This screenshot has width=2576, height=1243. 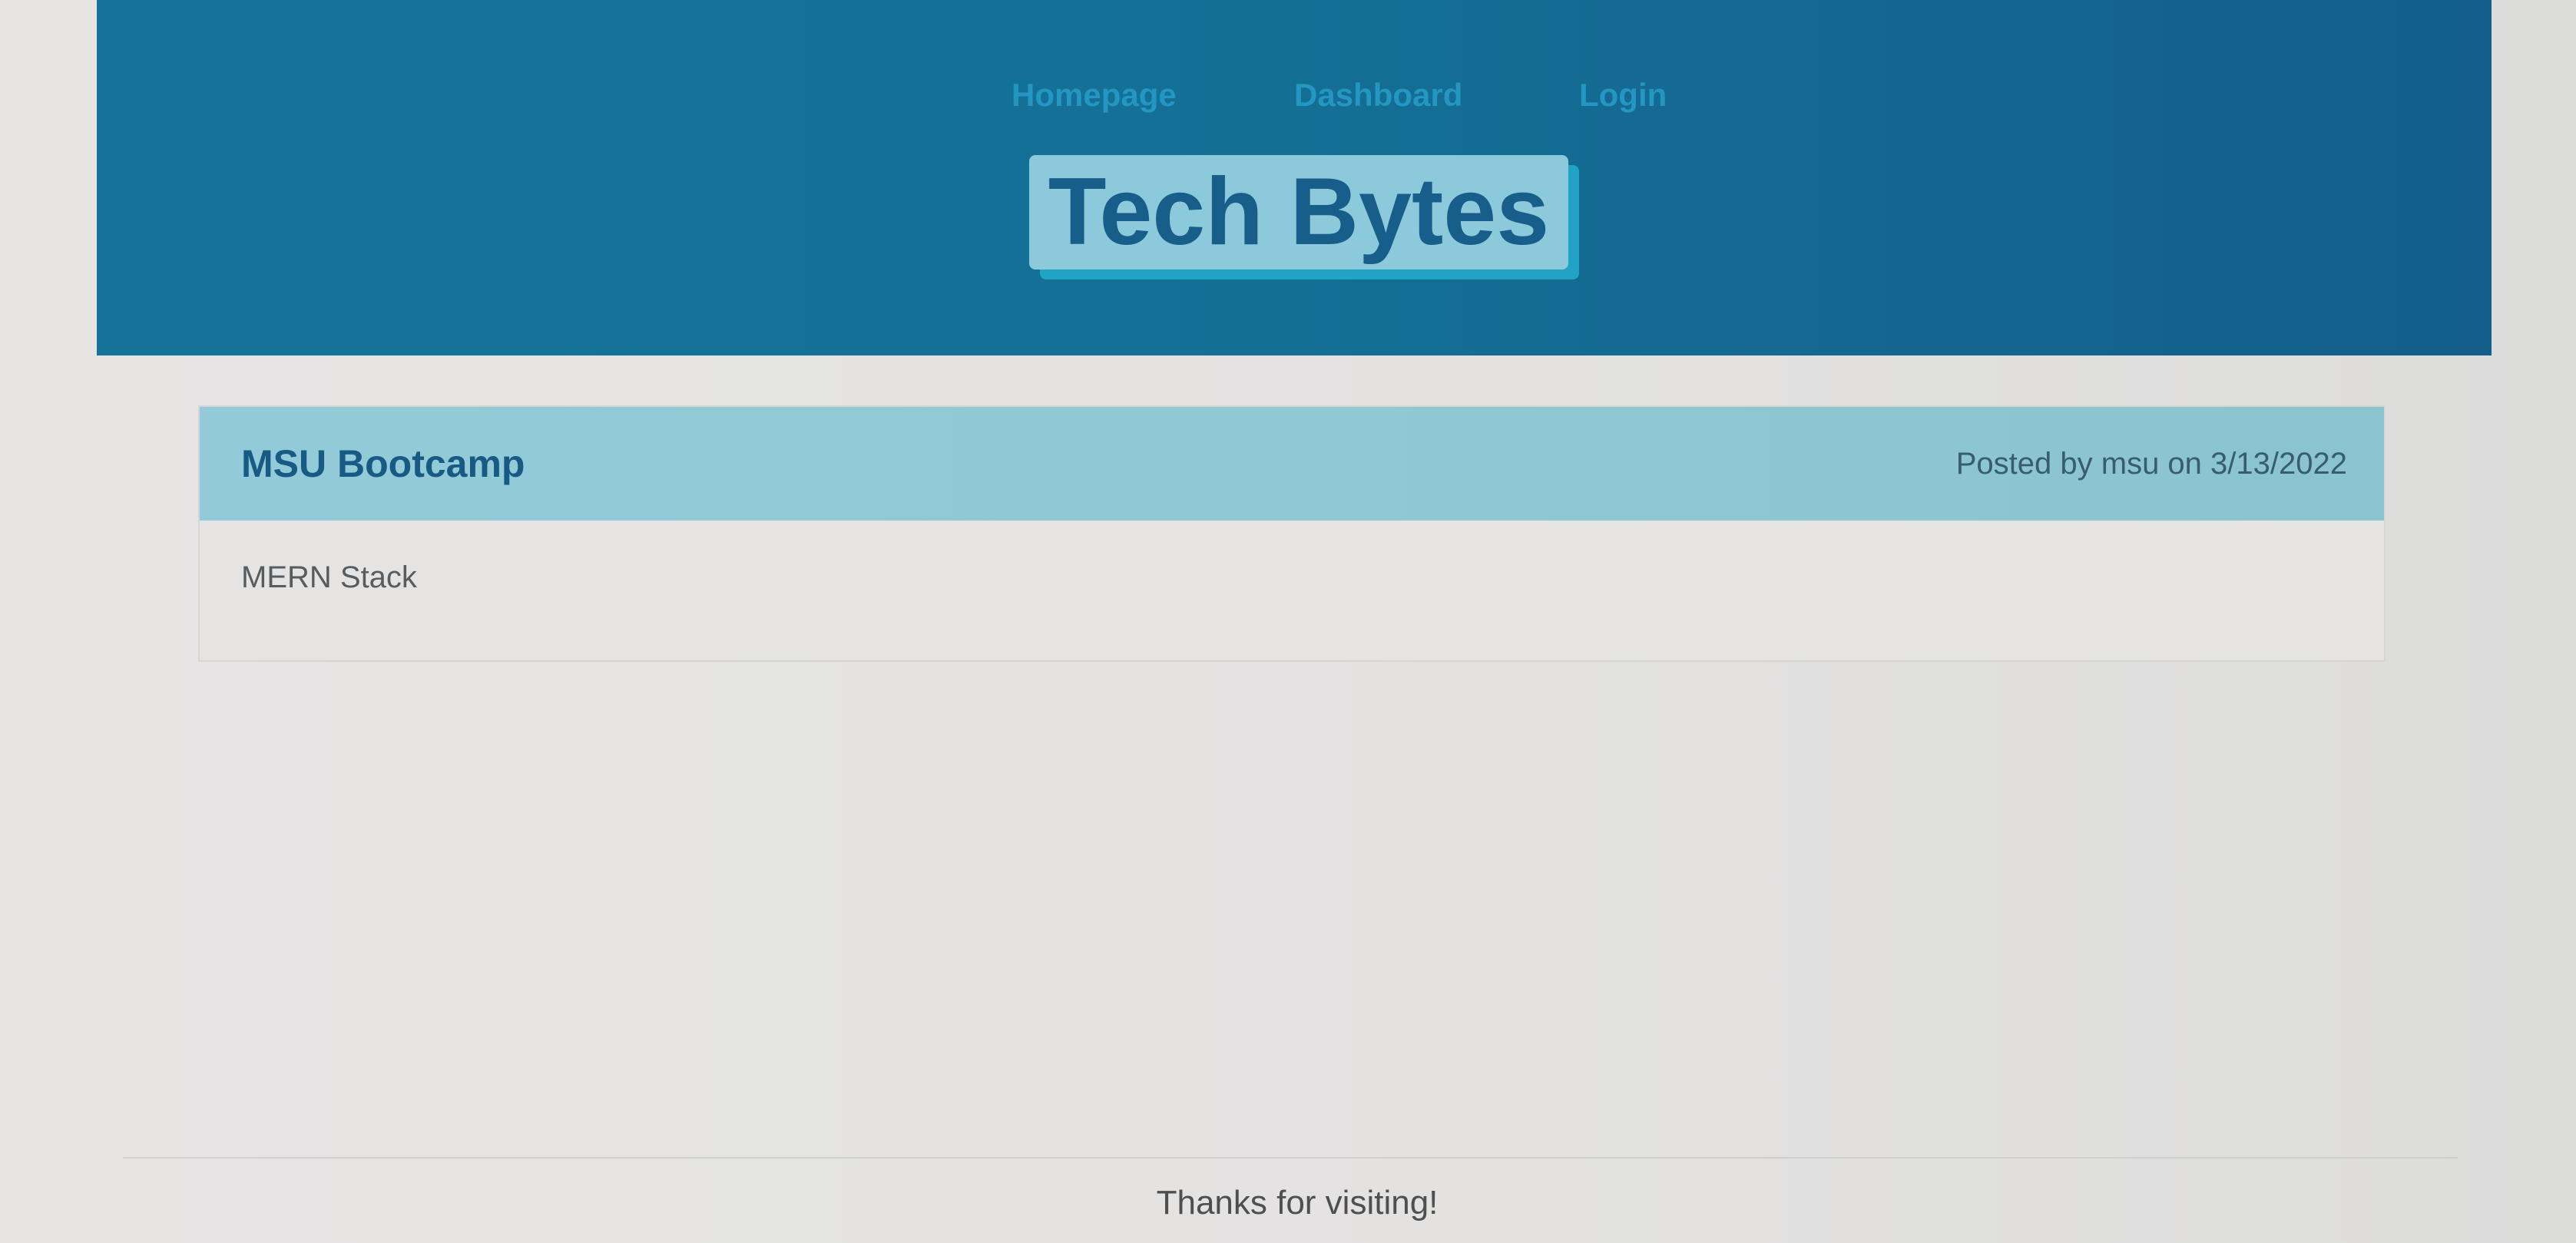 I want to click on post-meta: Posted by msu on 3/13/2022, so click(x=2151, y=464).